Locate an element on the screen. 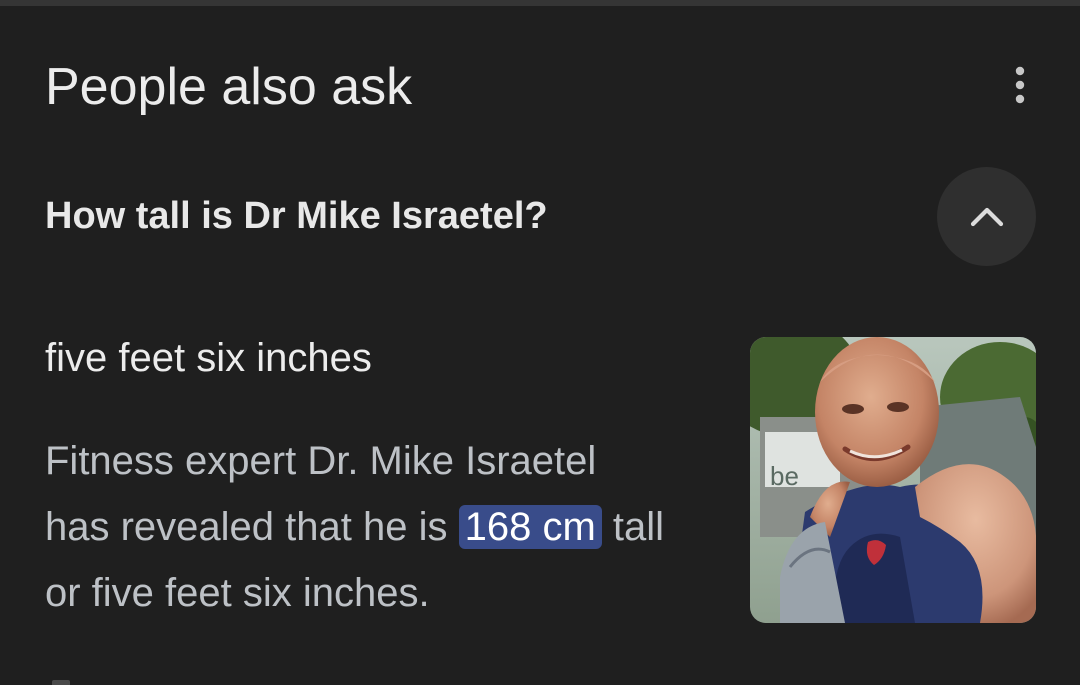 The height and width of the screenshot is (685, 1080). answer-thumbnail: be is located at coordinates (893, 480).